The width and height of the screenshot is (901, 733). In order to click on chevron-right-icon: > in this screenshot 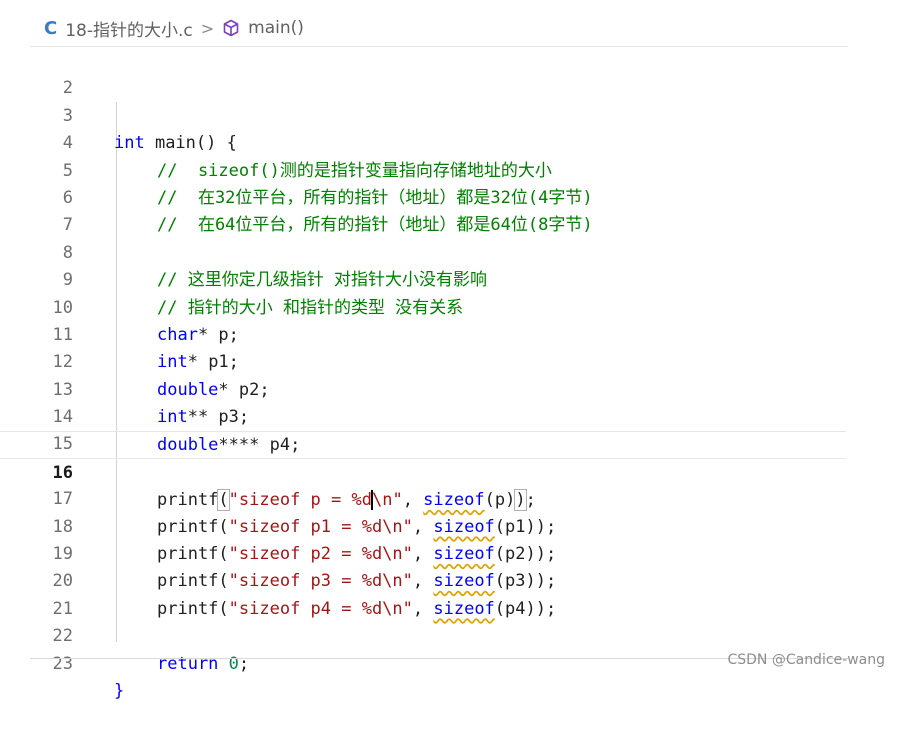, I will do `click(207, 28)`.